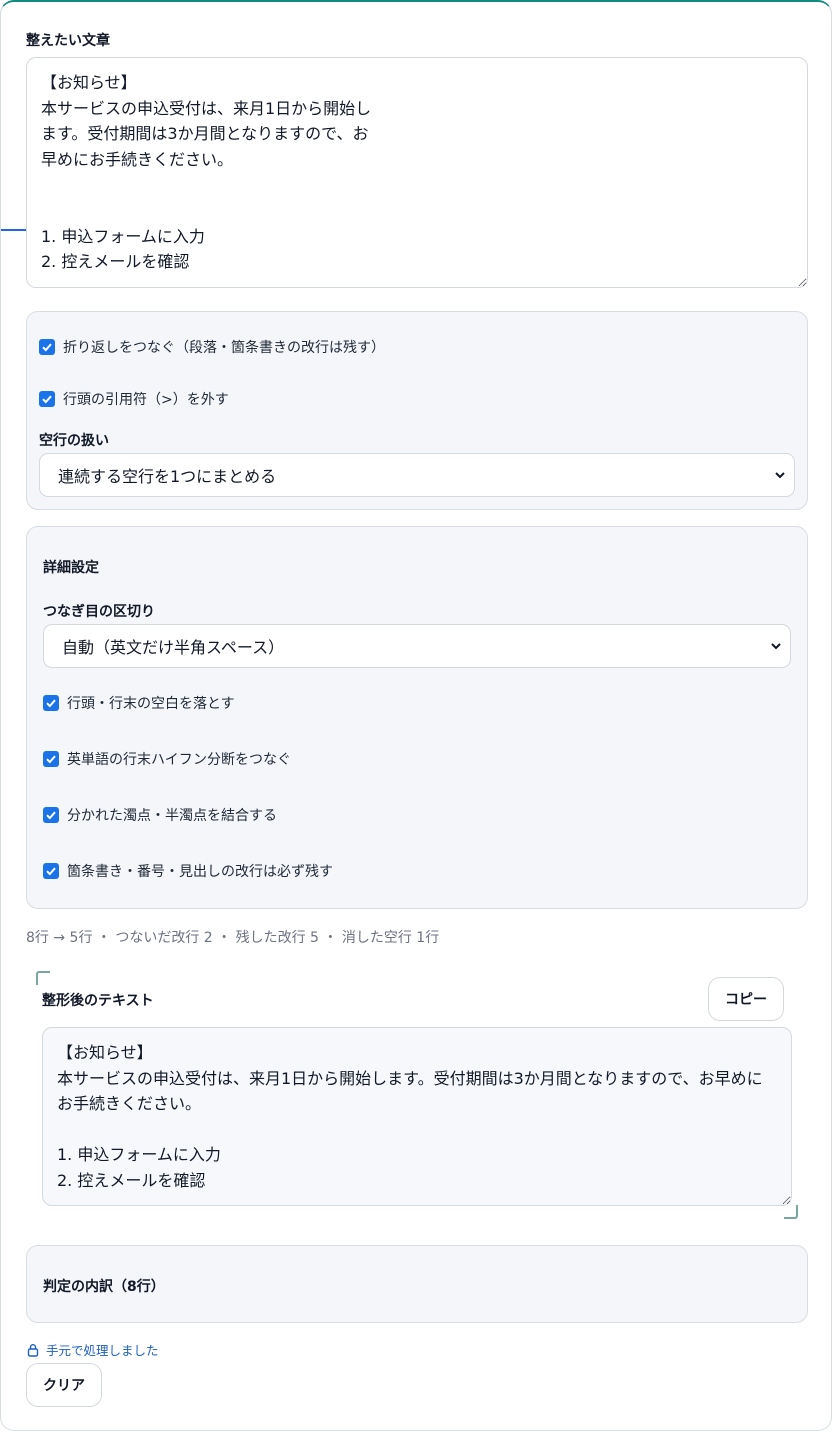 This screenshot has width=832, height=1431. What do you see at coordinates (167, 476) in the screenshot?
I see `blank-lines-value: 連続する空行を1つにまとめる` at bounding box center [167, 476].